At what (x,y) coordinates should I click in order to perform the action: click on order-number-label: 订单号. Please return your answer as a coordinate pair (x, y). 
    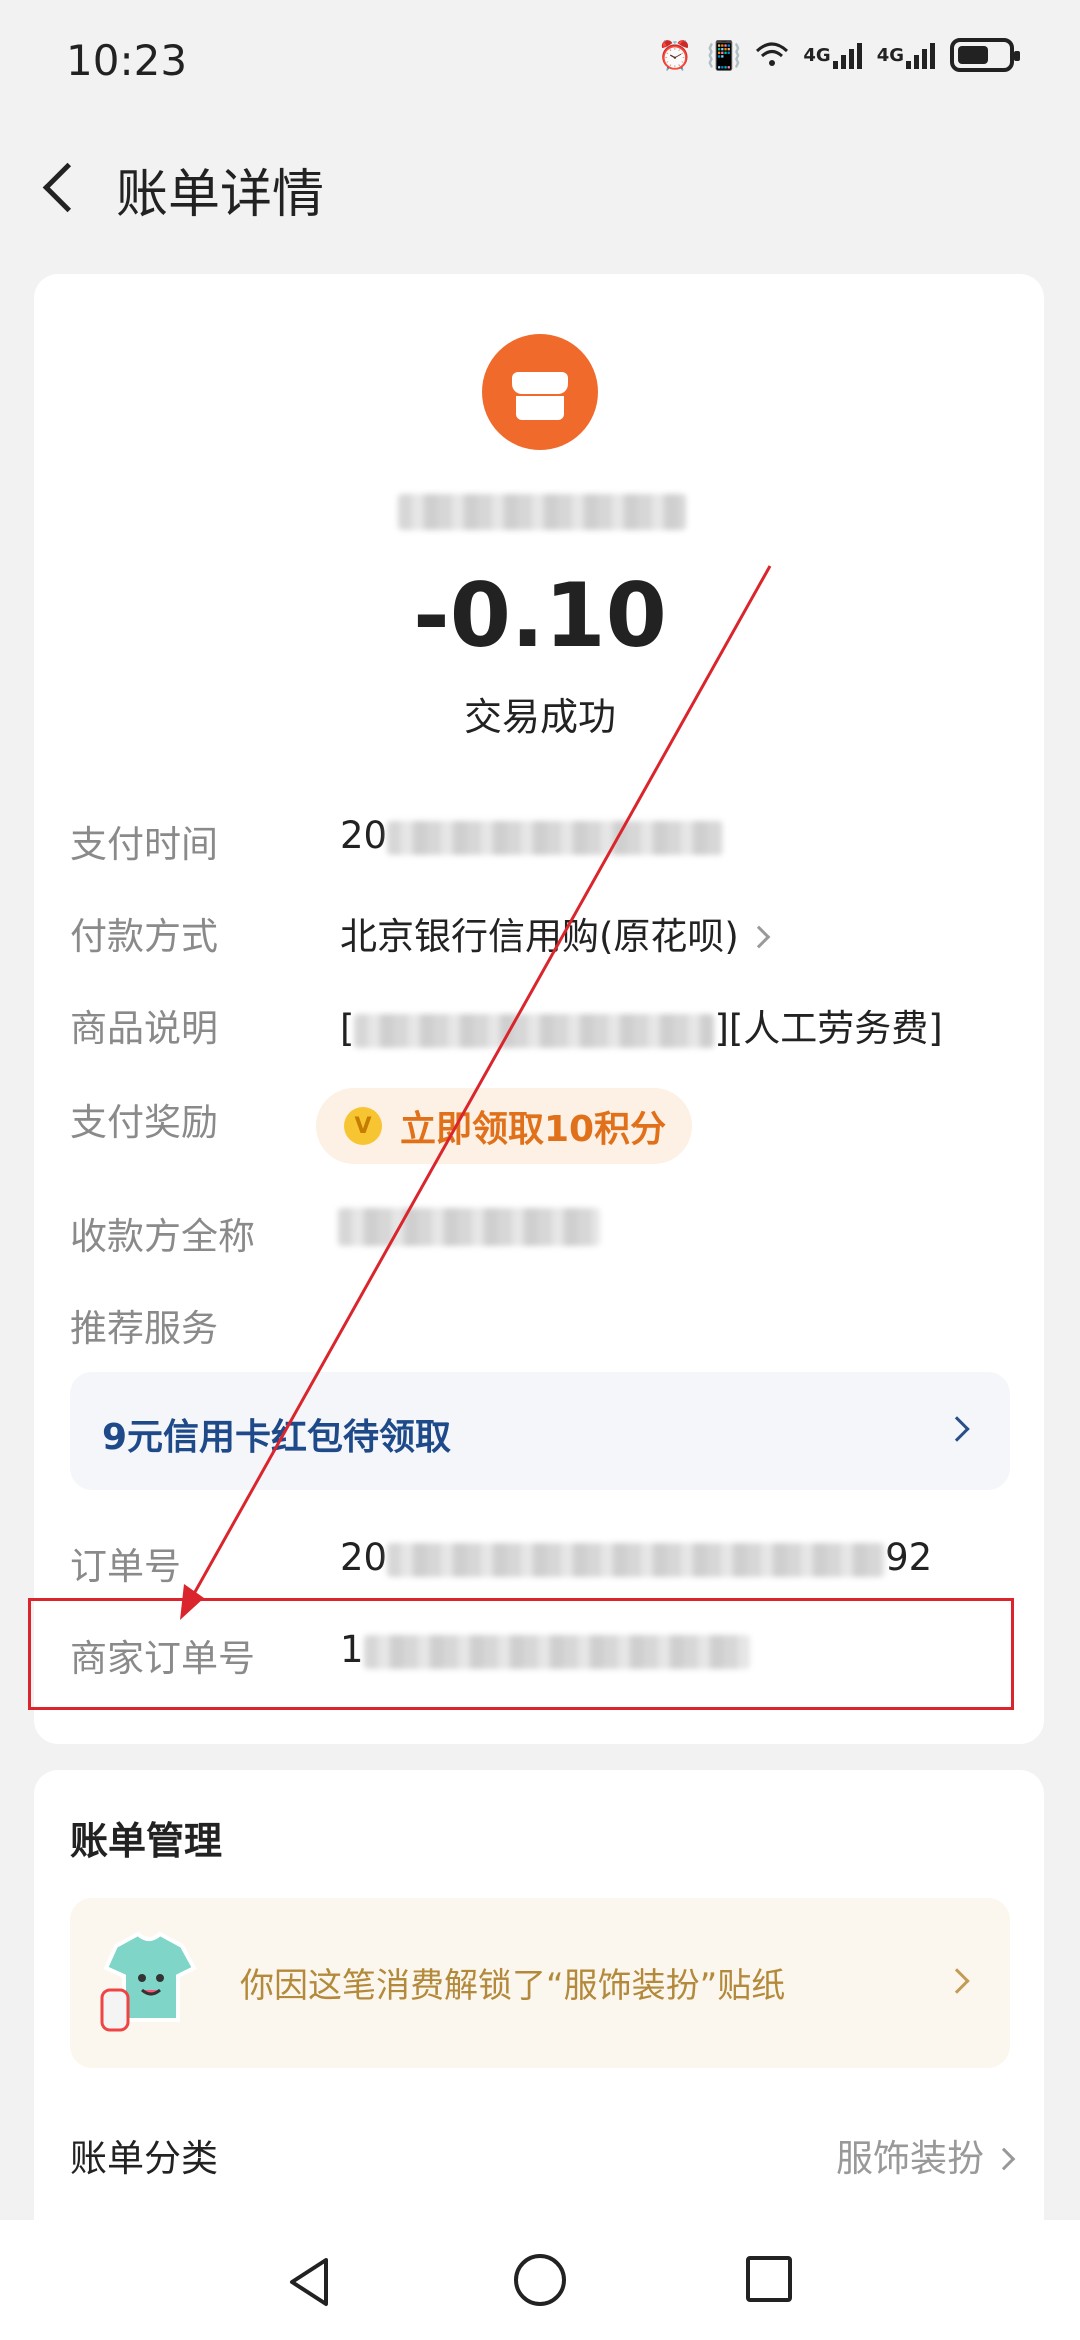
    Looking at the image, I should click on (125, 1566).